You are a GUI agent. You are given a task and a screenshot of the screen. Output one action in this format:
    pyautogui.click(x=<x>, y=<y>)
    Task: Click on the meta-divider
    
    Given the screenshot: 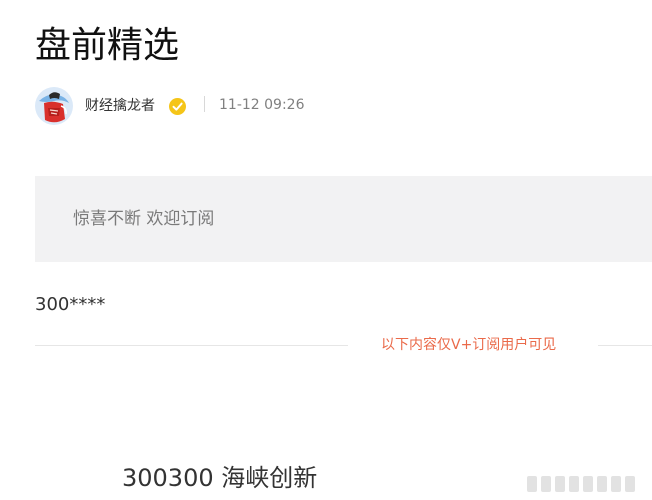 What is the action you would take?
    pyautogui.click(x=204, y=104)
    